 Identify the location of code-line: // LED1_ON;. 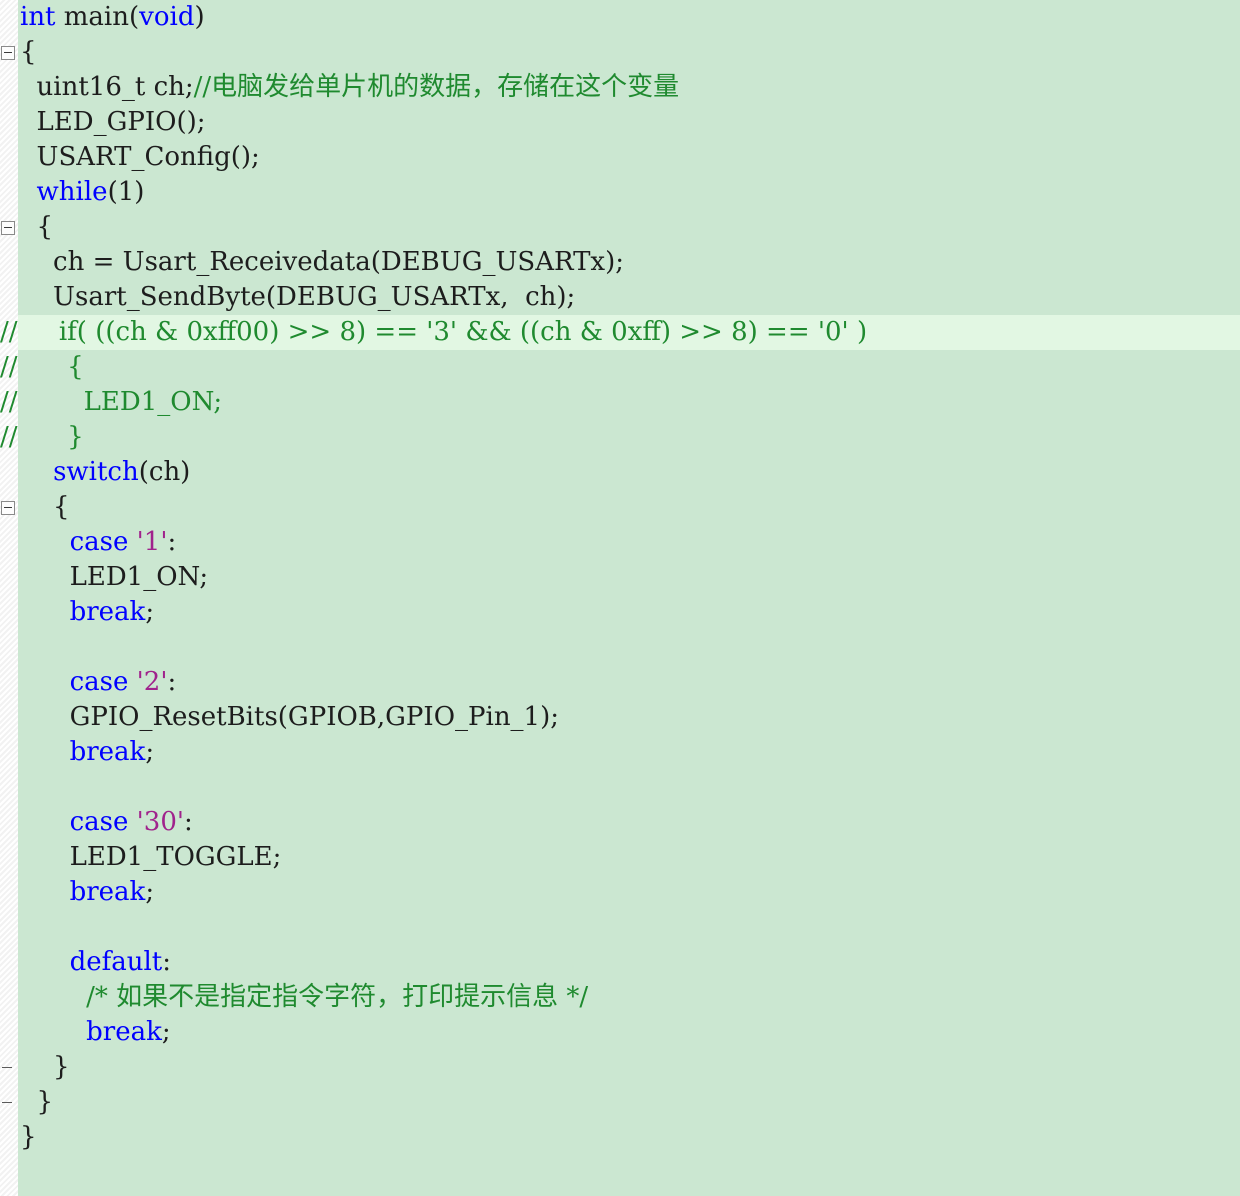
(111, 402).